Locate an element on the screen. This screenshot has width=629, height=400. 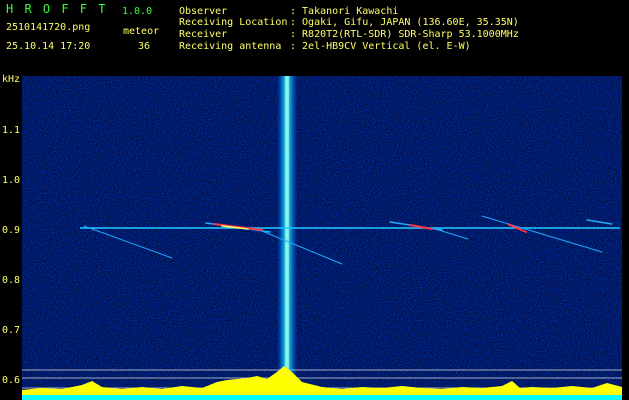
info-label-location: Receiving Location is located at coordinates (233, 22).